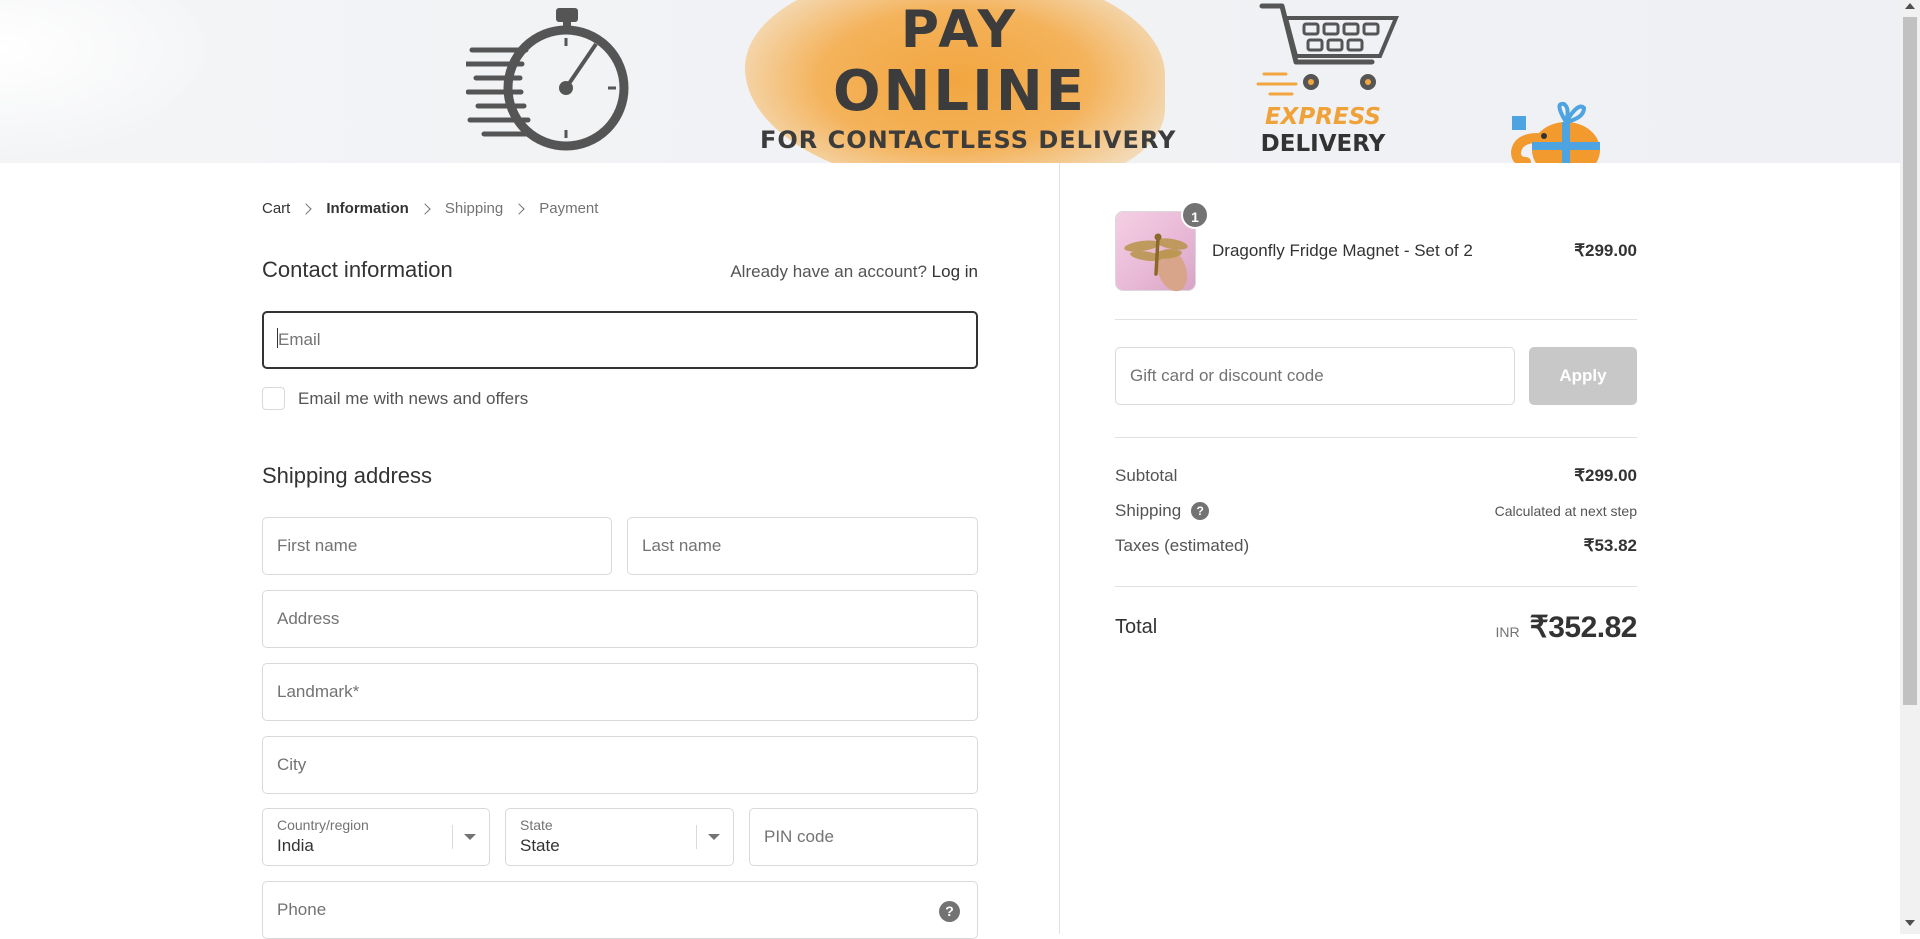  I want to click on first-name-field: First name, so click(437, 546).